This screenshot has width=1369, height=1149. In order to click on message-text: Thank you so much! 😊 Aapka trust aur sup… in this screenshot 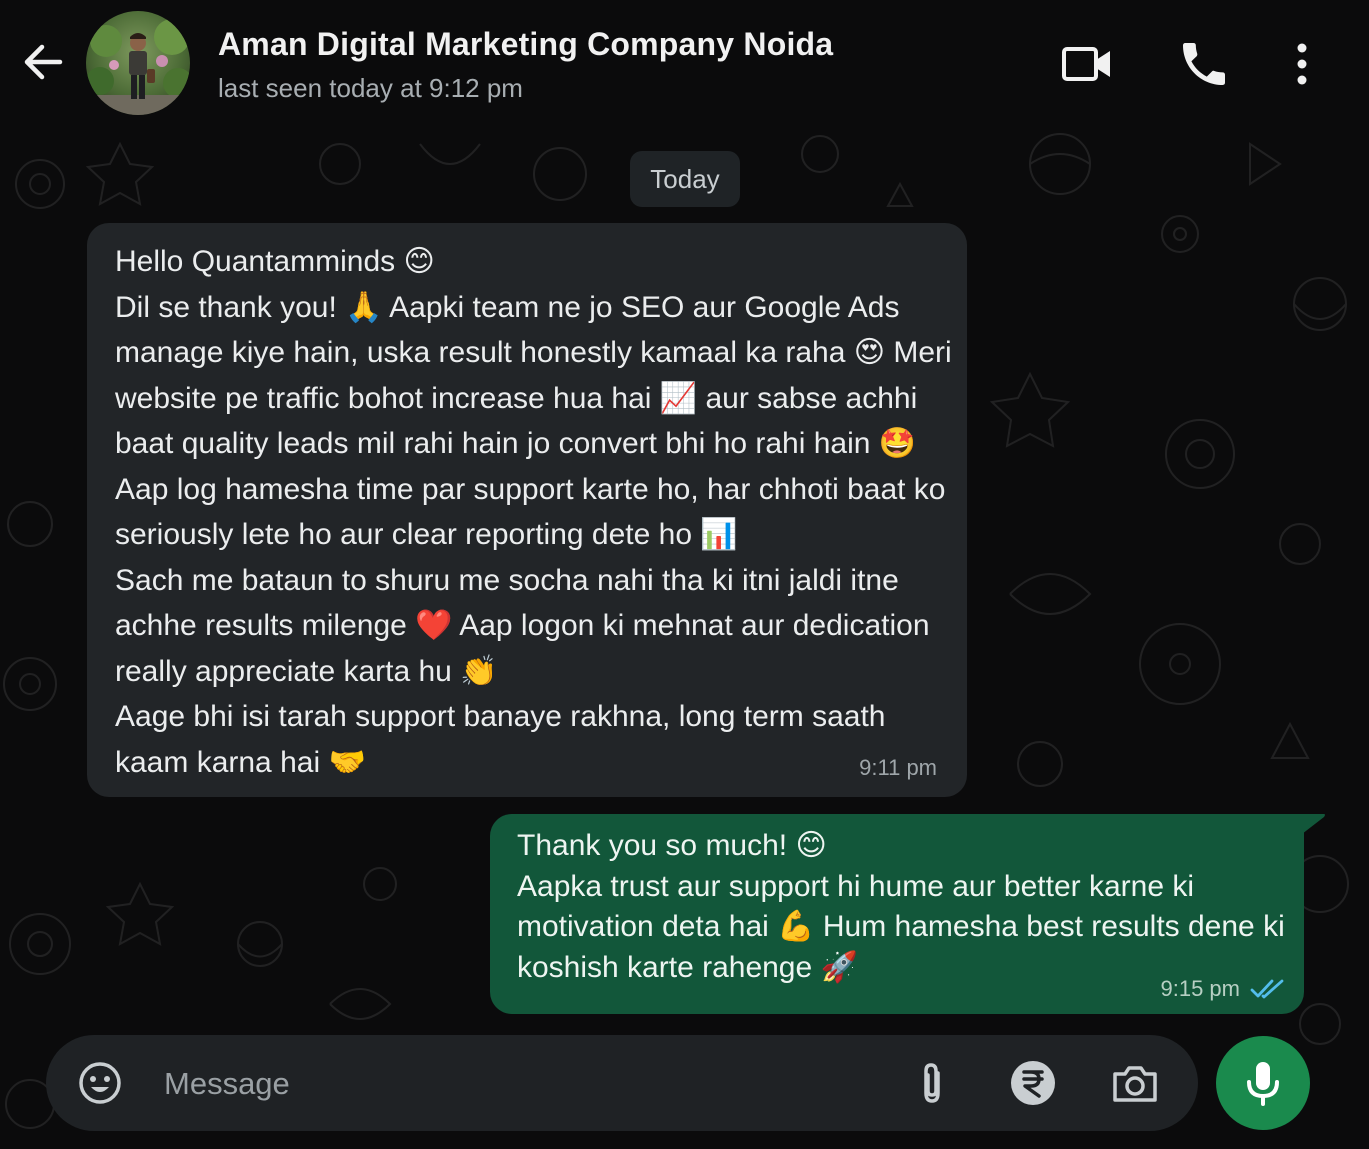, I will do `click(901, 906)`.